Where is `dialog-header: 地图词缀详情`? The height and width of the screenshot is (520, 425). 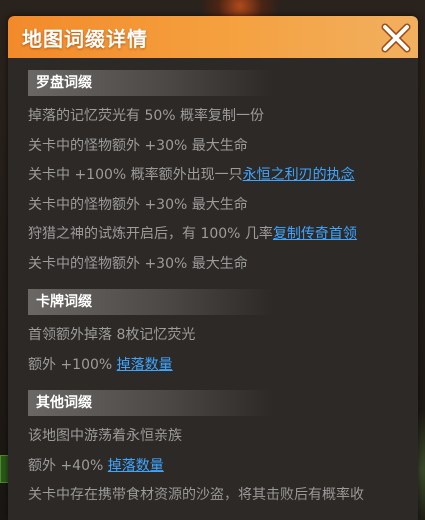
dialog-header: 地图词缀详情 is located at coordinates (213, 37).